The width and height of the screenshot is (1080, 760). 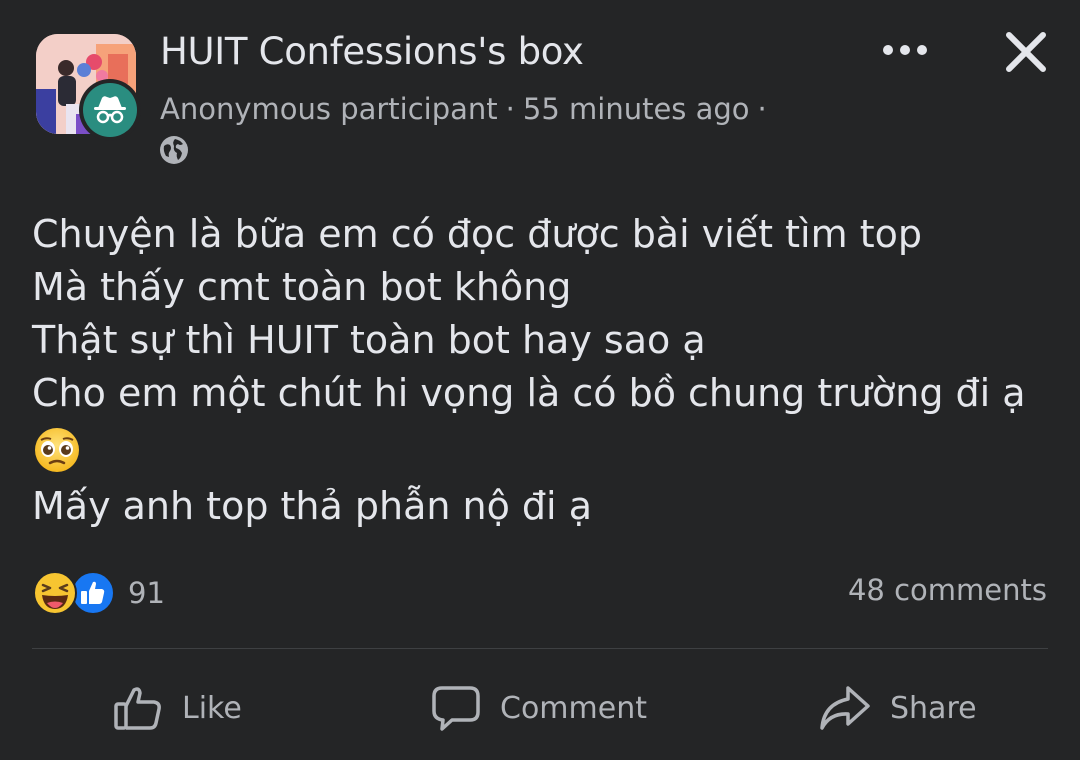 I want to click on like-label: Like, so click(x=212, y=708).